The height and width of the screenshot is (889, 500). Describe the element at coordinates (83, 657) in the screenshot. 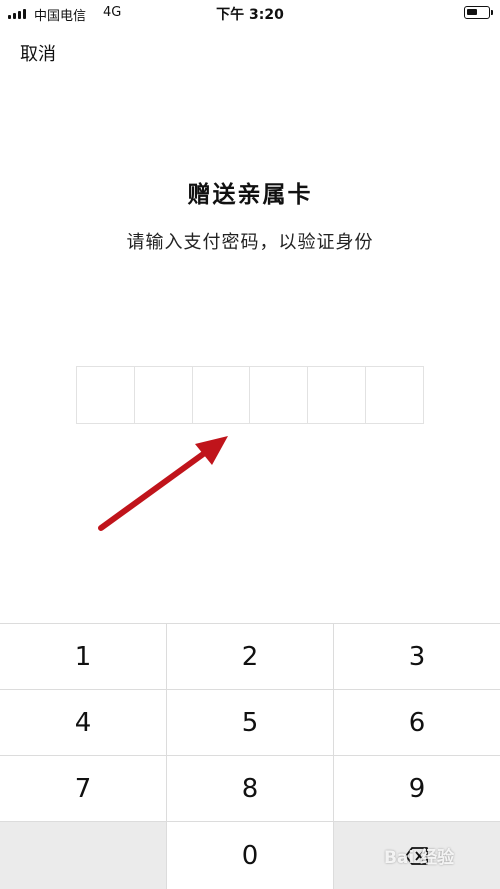

I see `key-1: 1` at that location.